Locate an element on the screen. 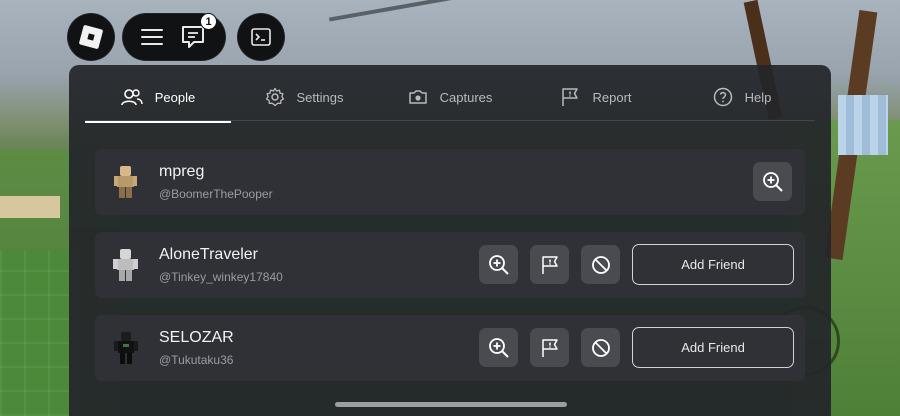  help-icon is located at coordinates (722, 97).